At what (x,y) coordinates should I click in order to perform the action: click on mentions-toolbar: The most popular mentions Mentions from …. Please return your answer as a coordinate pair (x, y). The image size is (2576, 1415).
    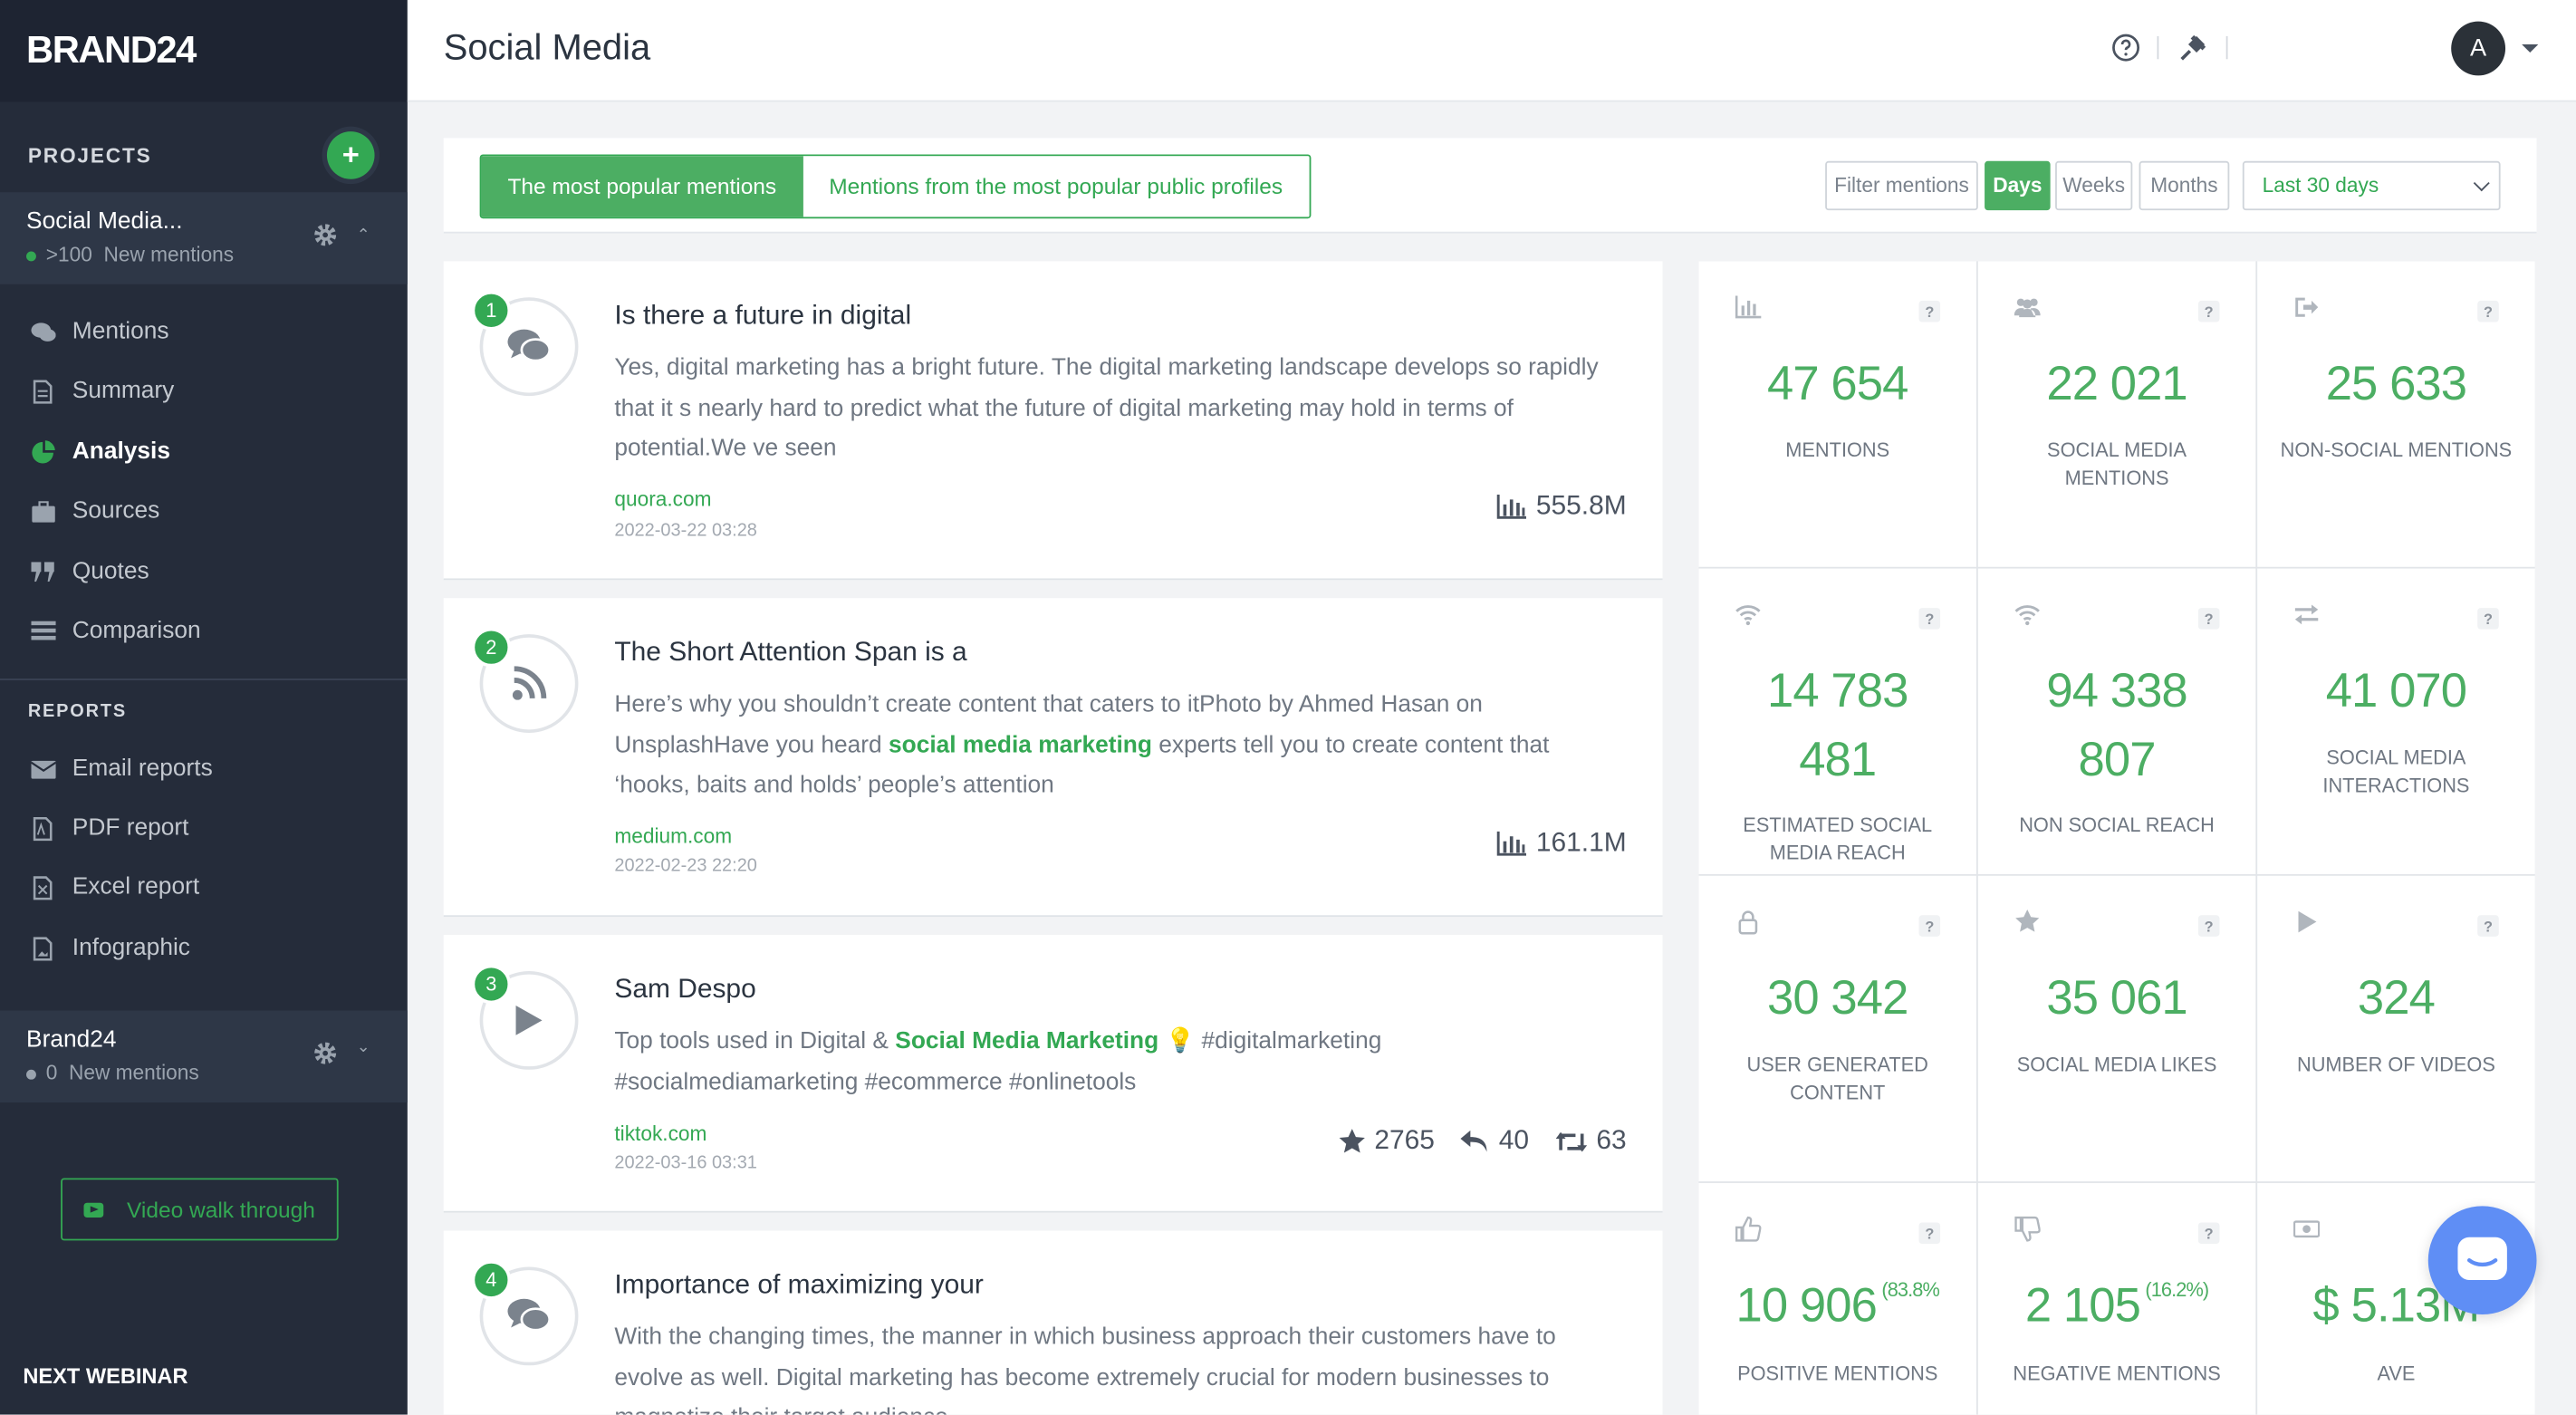
    Looking at the image, I should click on (1490, 185).